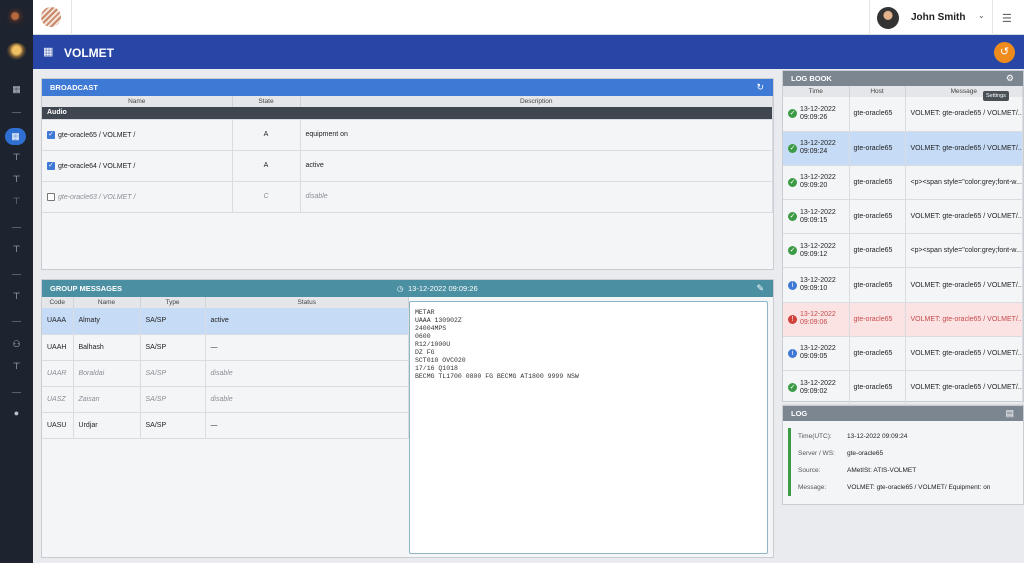 Image resolution: width=1024 pixels, height=563 pixels. Describe the element at coordinates (528, 52) in the screenshot. I see `page-header: ▦ VOLMET ↺` at that location.